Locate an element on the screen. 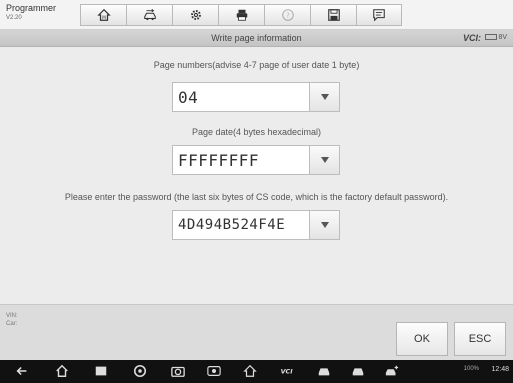  shop-manager-button is located at coordinates (324, 371).